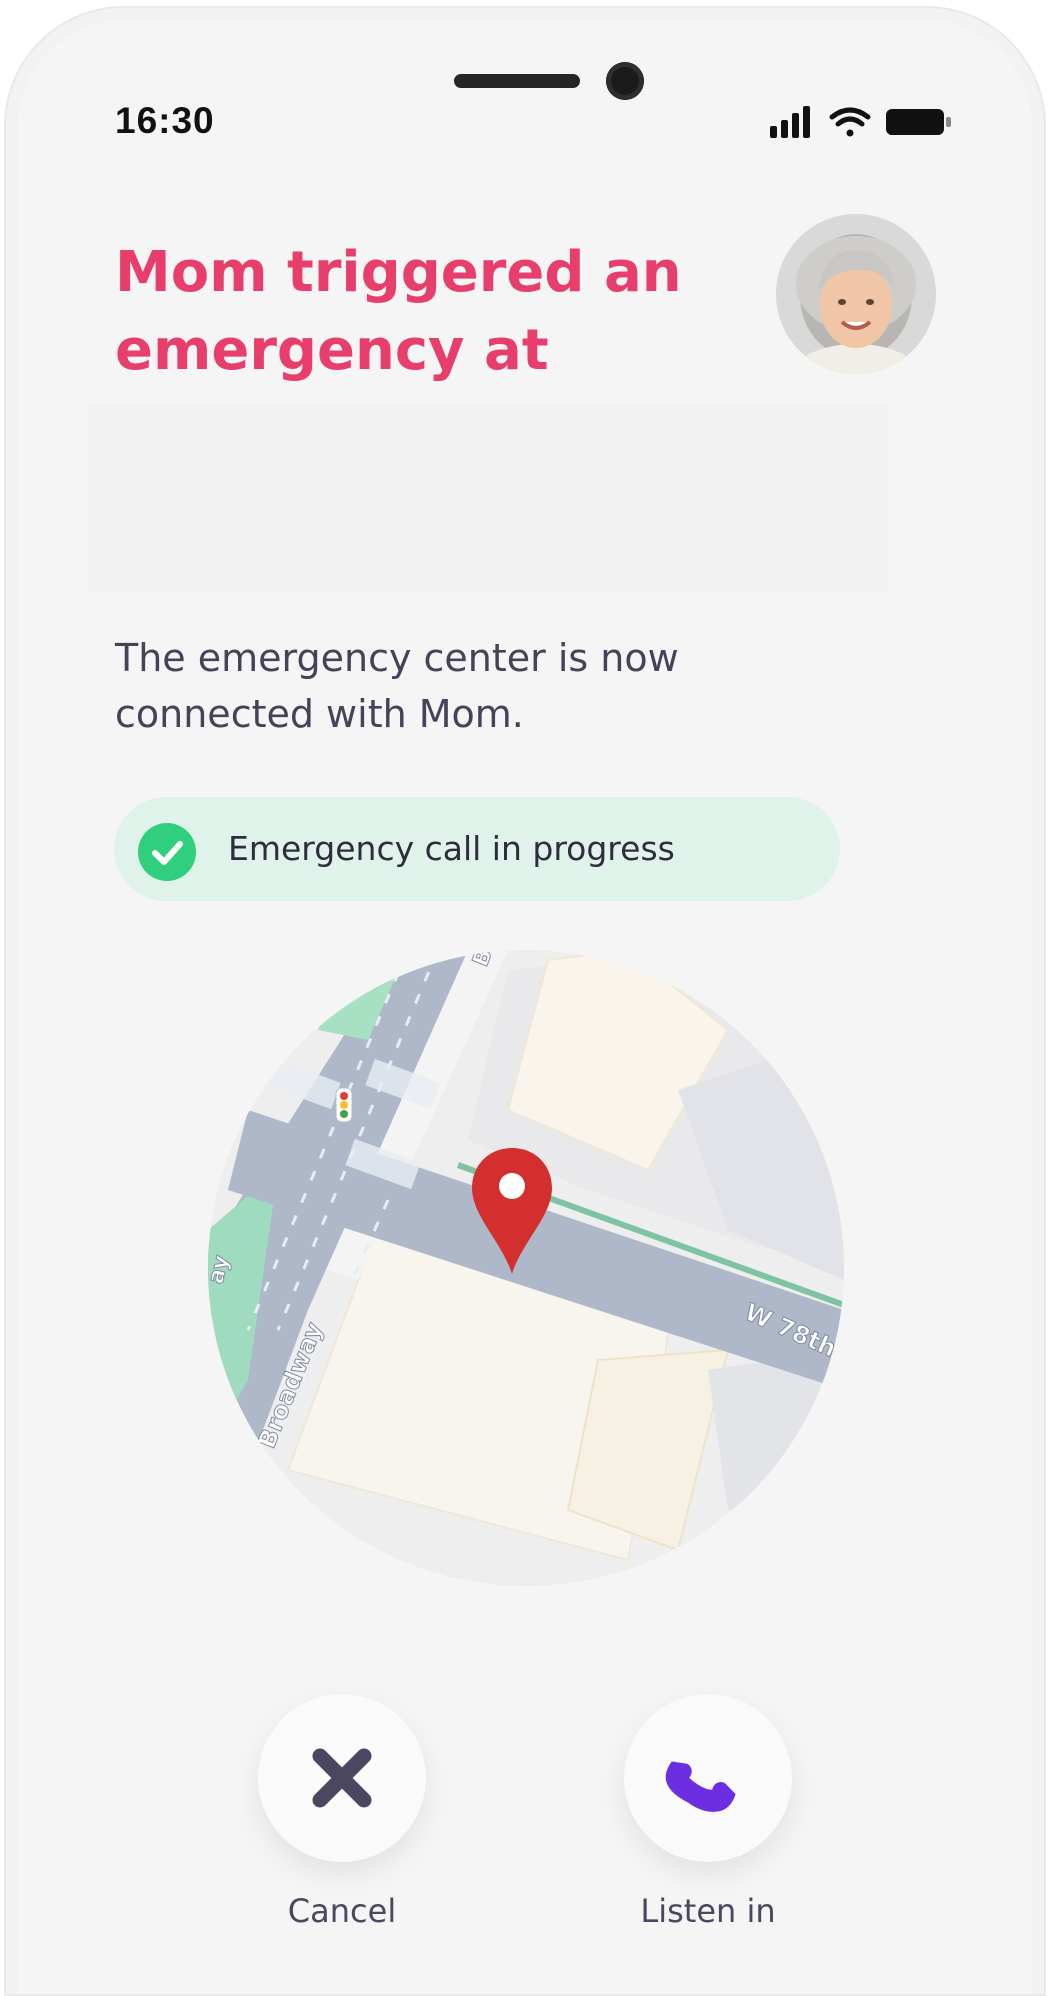 This screenshot has width=1052, height=1996. What do you see at coordinates (488, 498) in the screenshot?
I see `content-placeholder-panel` at bounding box center [488, 498].